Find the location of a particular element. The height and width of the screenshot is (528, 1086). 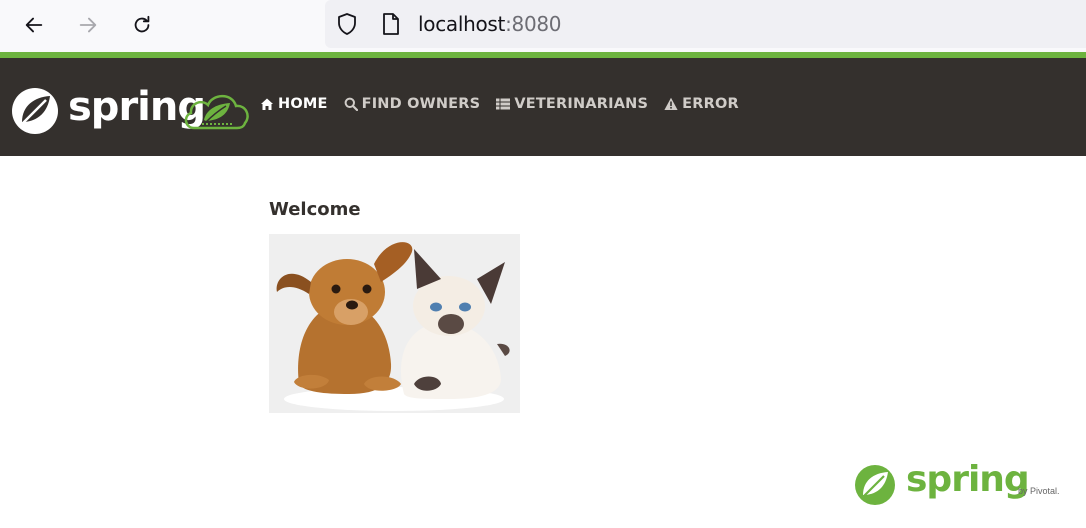

cloud-leaf-icon is located at coordinates (216, 112).